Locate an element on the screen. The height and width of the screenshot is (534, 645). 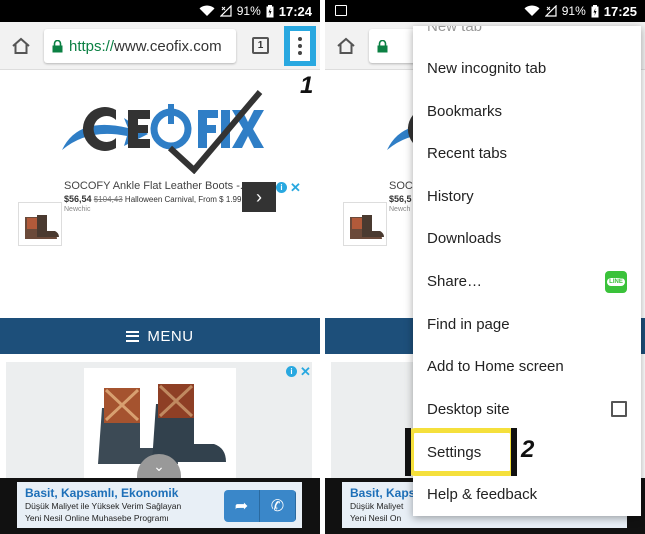
tab-count: 1 is located at coordinates (260, 45).